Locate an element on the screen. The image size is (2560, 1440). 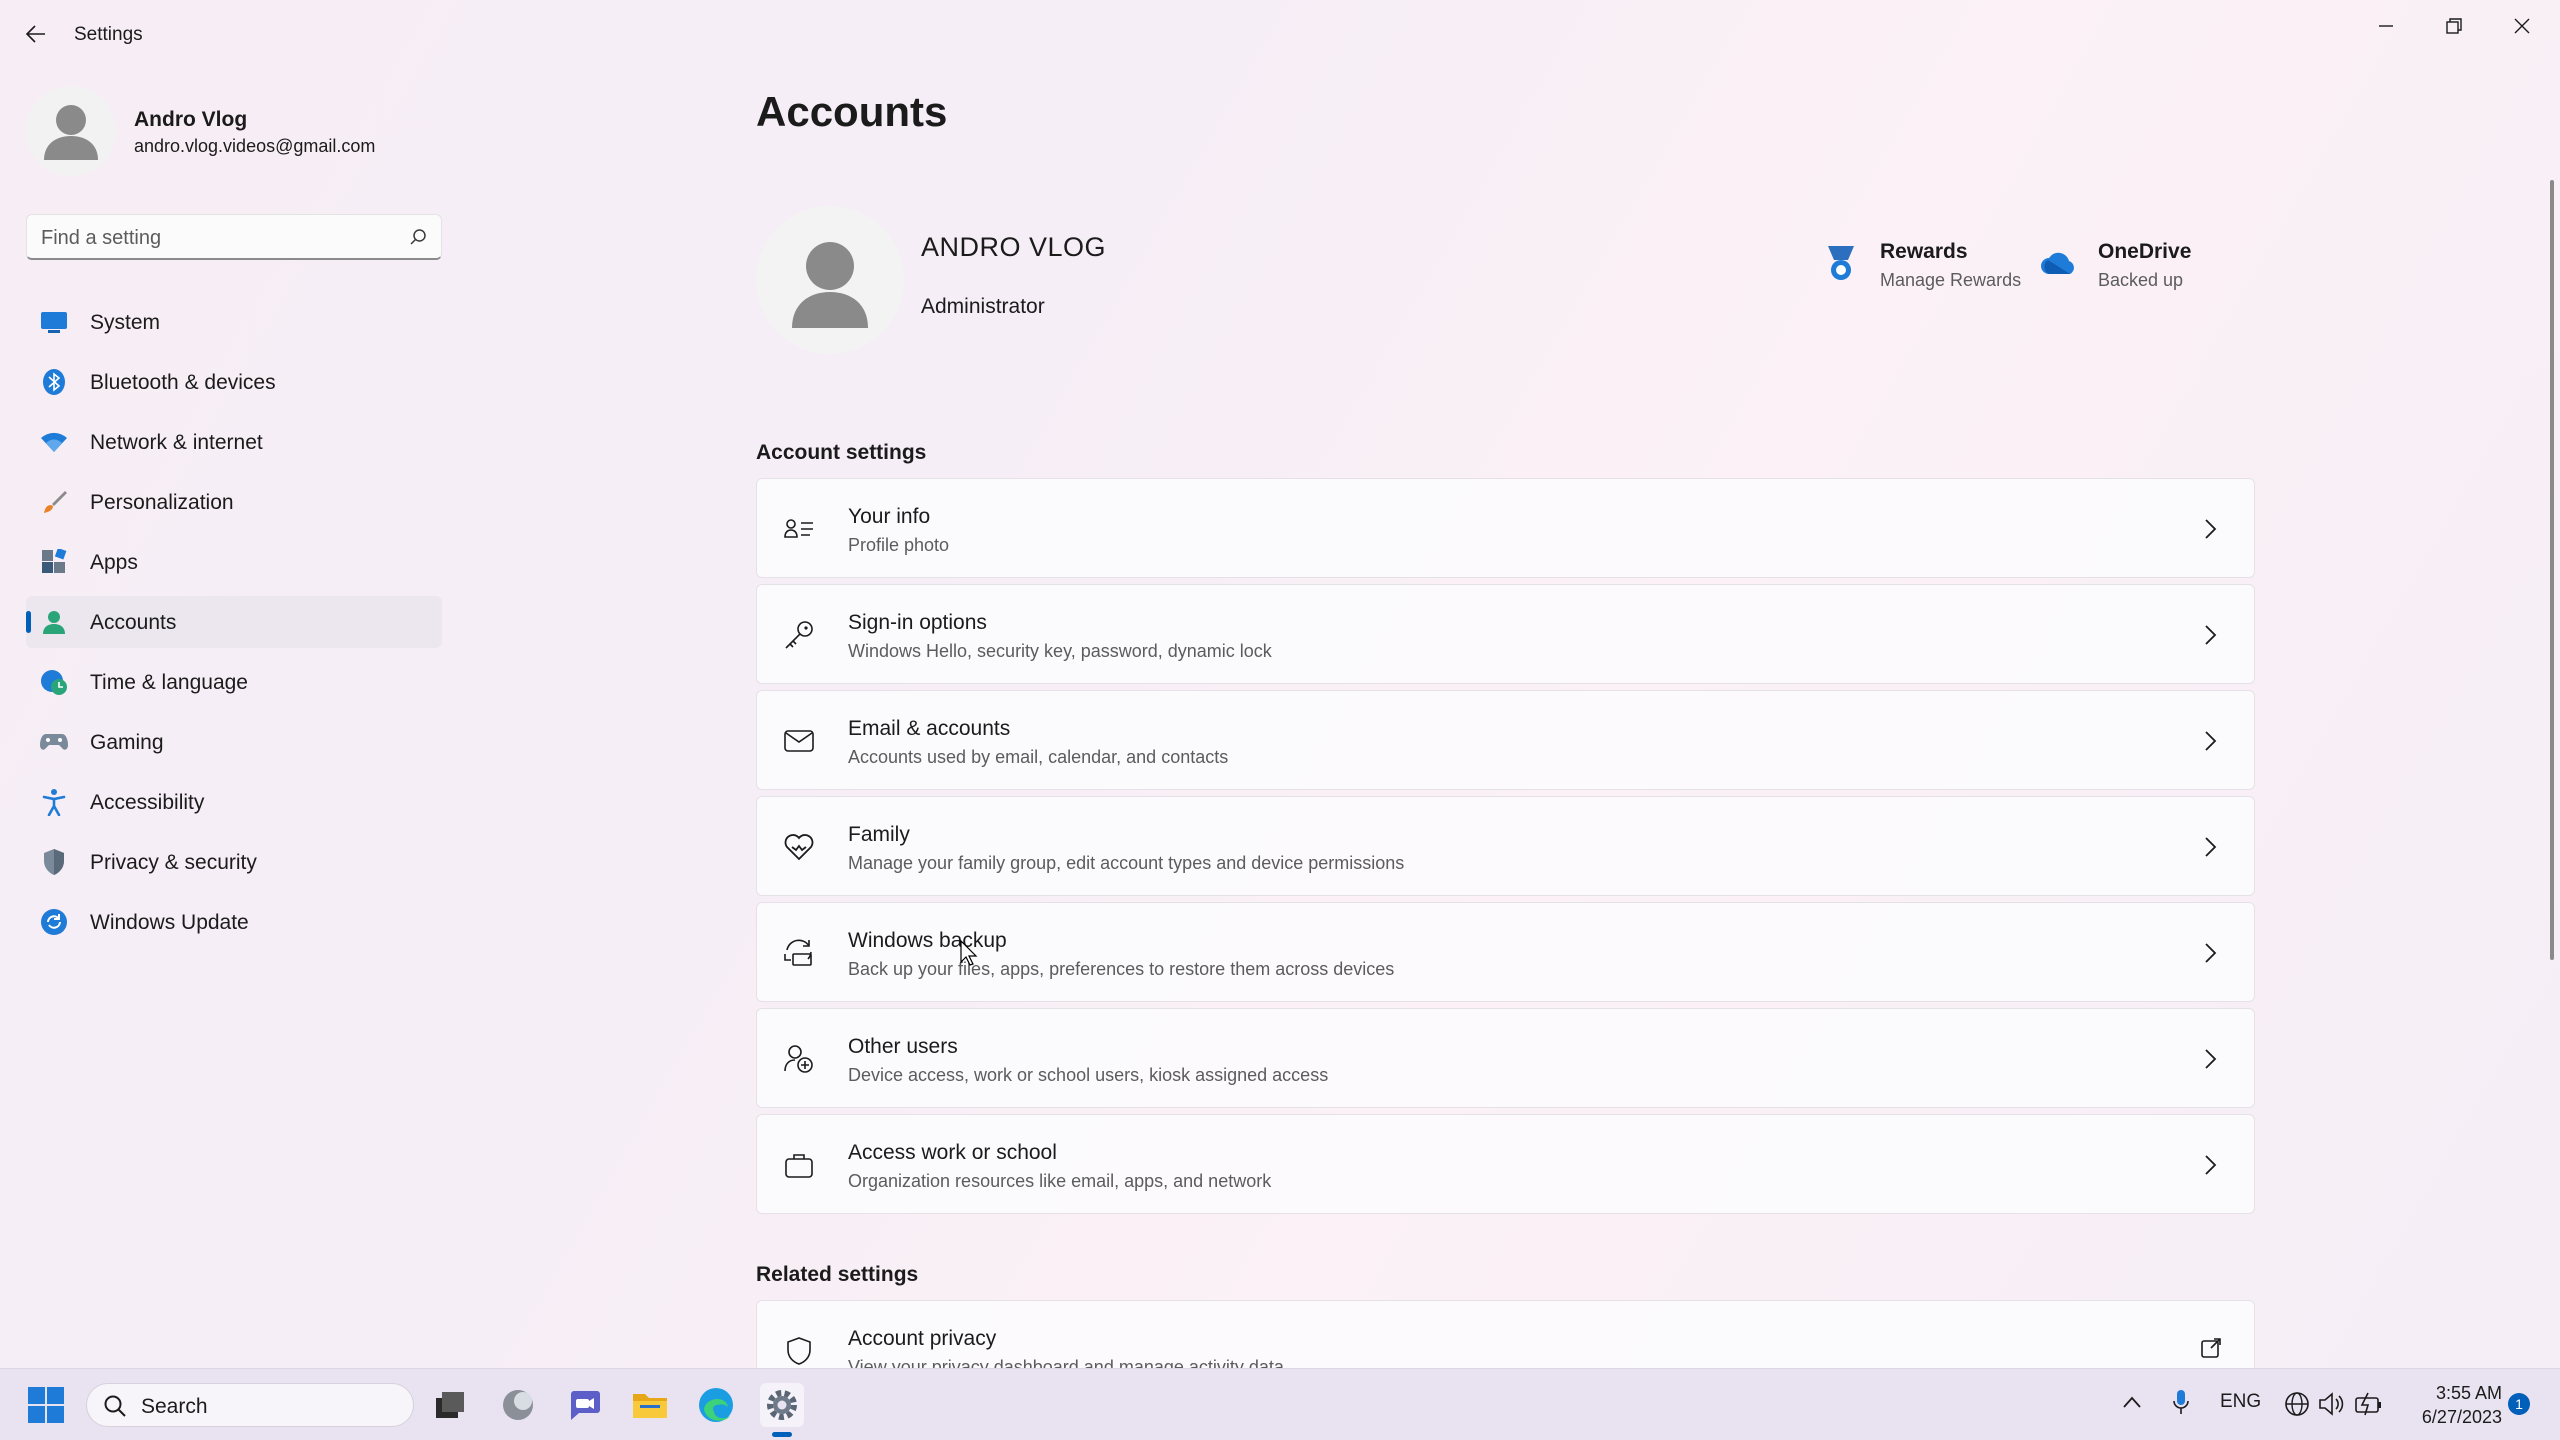
onedrive-link: OneDrive Backed up is located at coordinates (2140, 268).